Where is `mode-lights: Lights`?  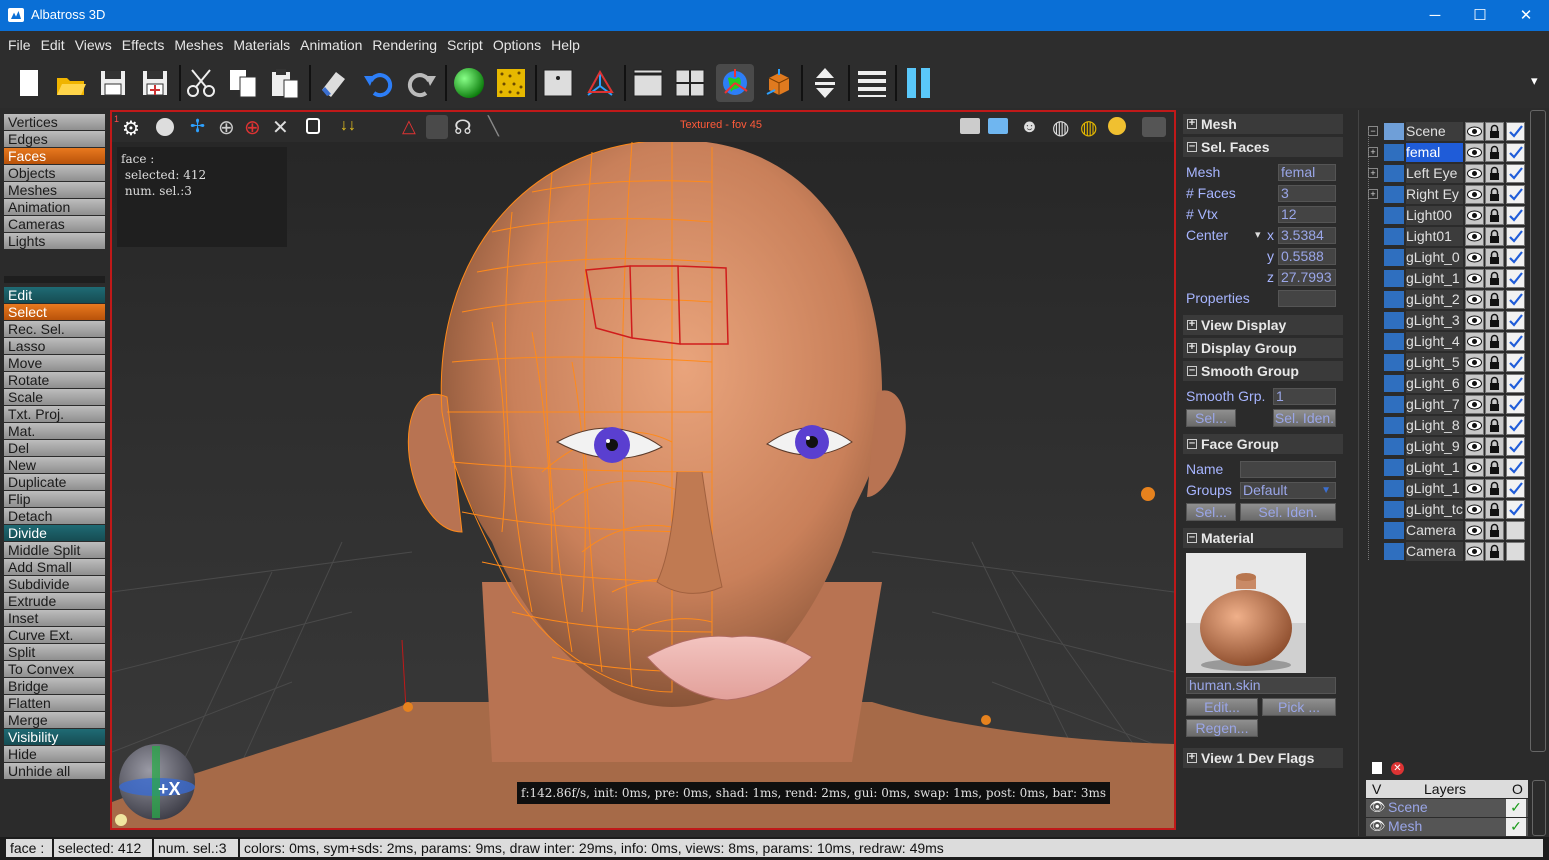 mode-lights: Lights is located at coordinates (54, 241).